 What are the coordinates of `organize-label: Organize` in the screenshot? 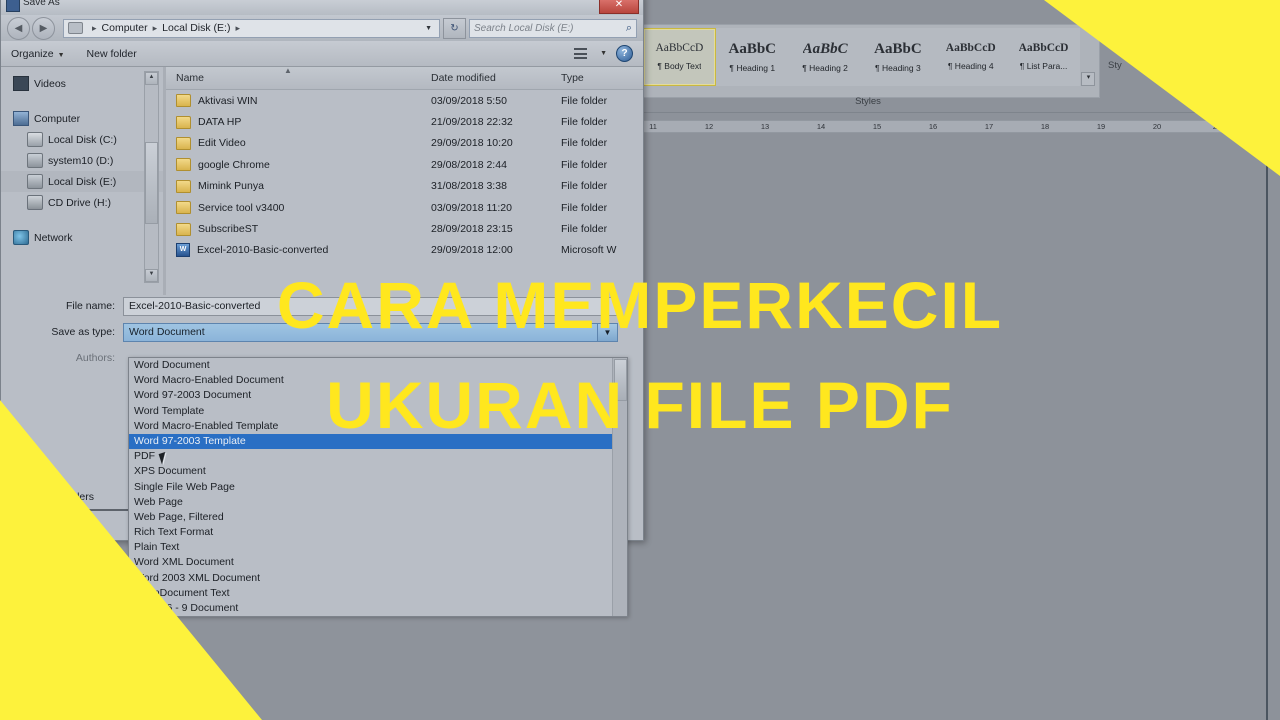 It's located at (32, 53).